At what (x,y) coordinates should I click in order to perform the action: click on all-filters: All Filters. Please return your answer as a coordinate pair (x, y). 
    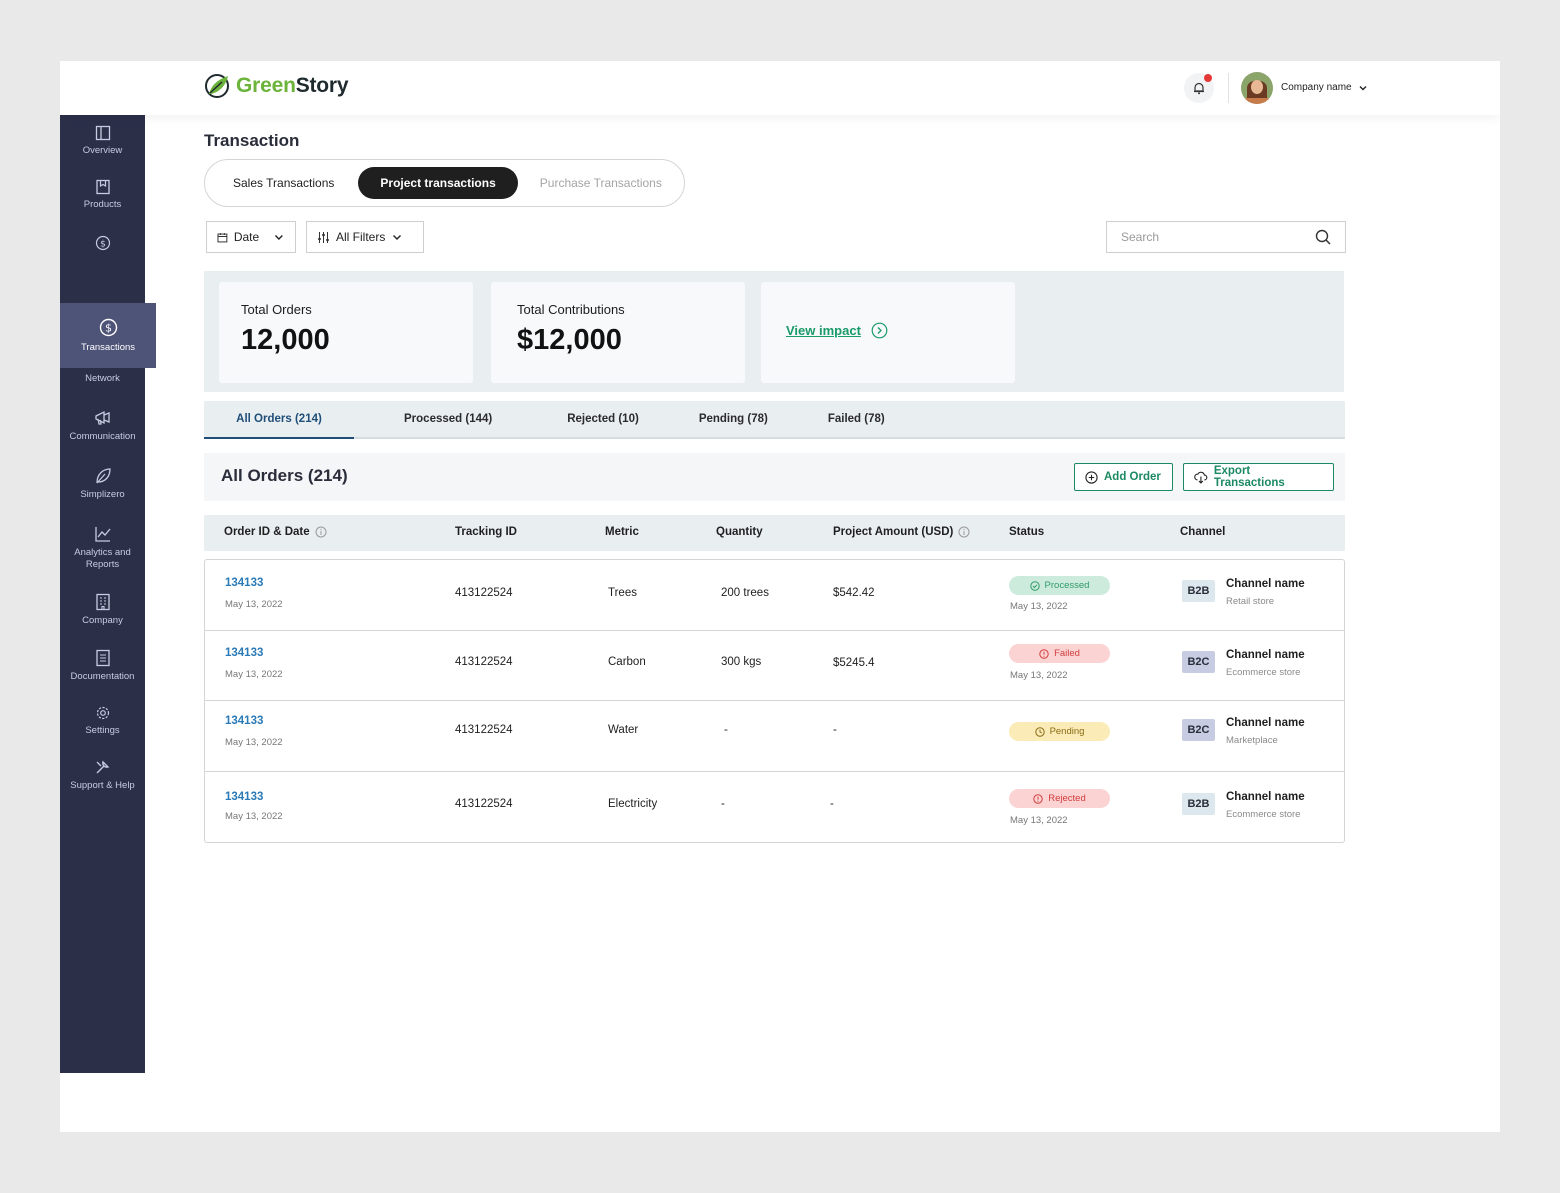
    Looking at the image, I should click on (365, 237).